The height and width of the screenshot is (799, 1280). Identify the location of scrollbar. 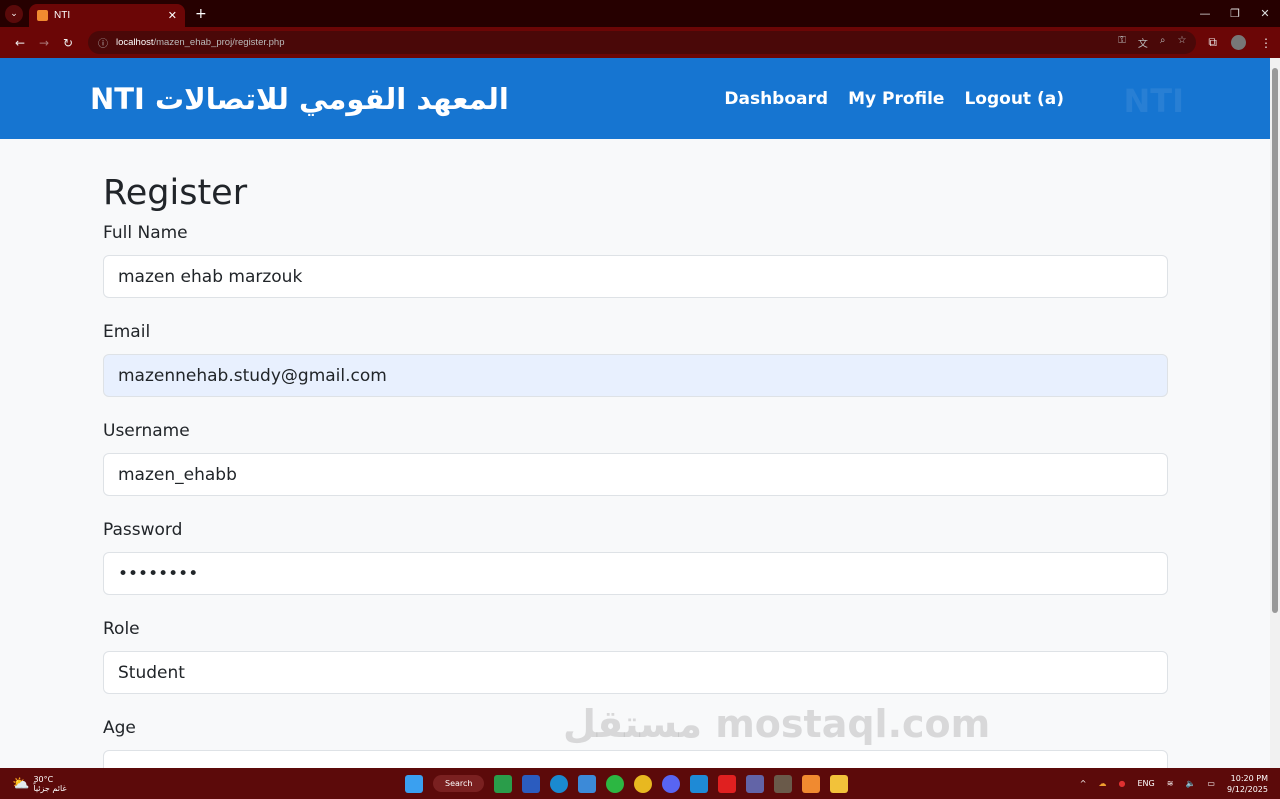
(1275, 413).